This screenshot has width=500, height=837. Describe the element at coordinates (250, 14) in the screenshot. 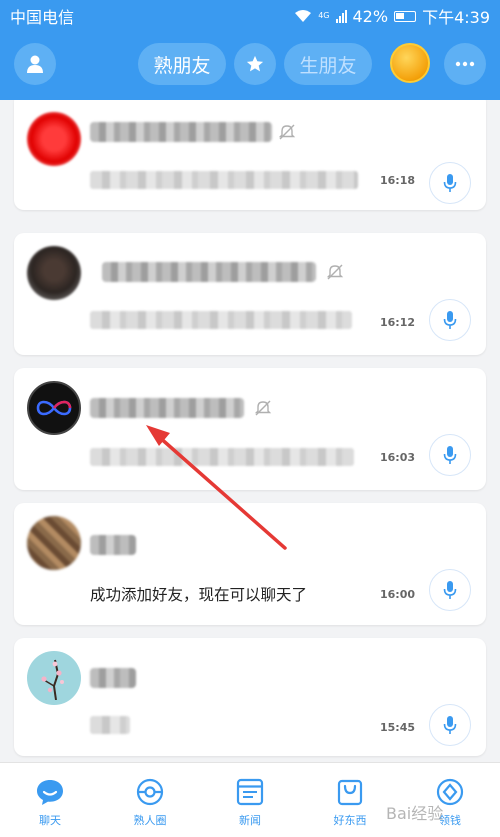

I see `status-bar: 中国电信 4G 42% 下午4:39` at that location.